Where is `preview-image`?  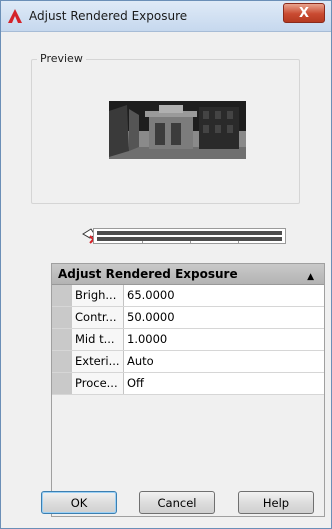 preview-image is located at coordinates (177, 130).